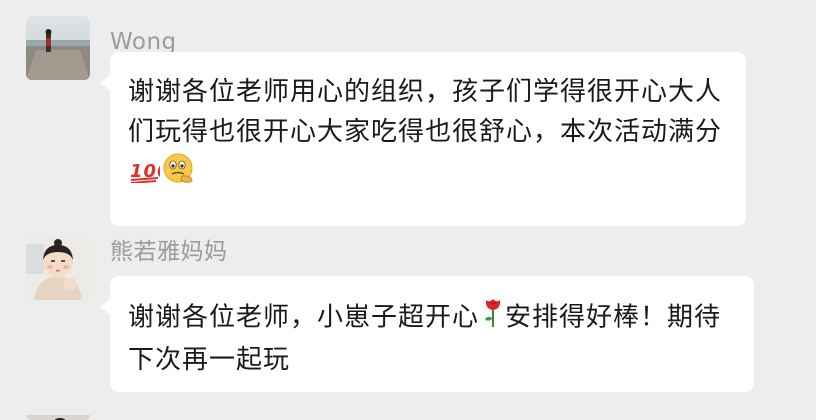 The image size is (816, 420). What do you see at coordinates (408, 415) in the screenshot?
I see `chat-message` at bounding box center [408, 415].